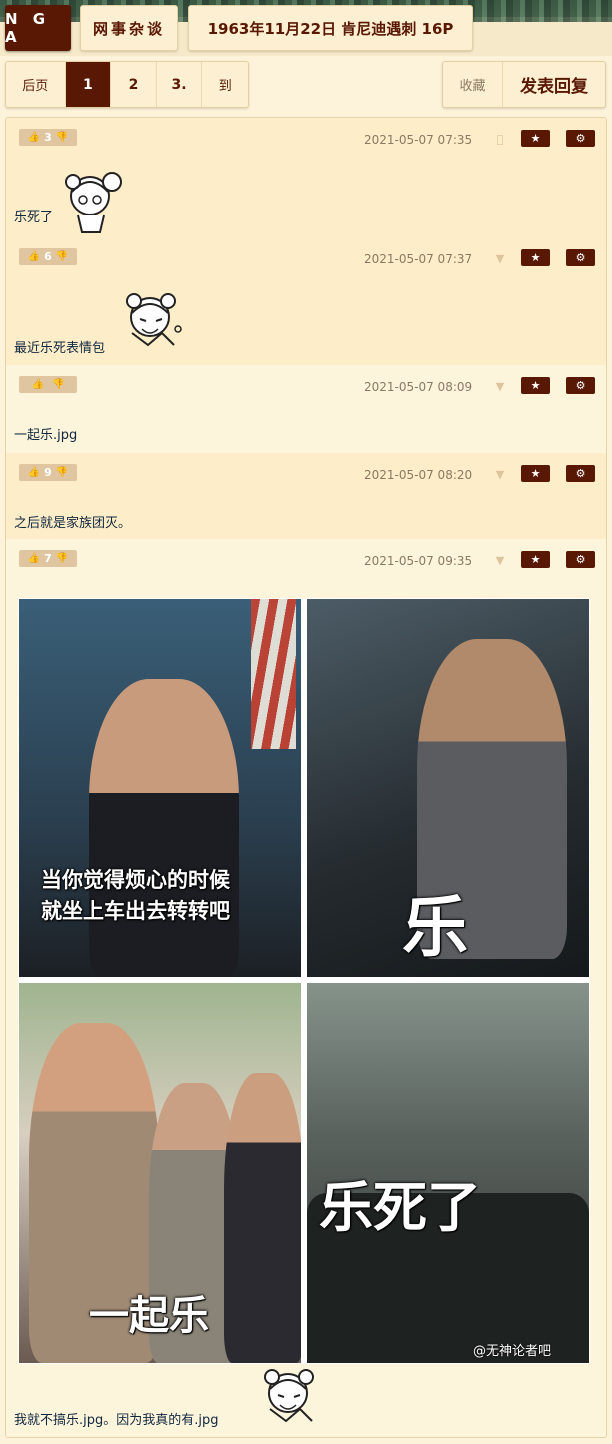  I want to click on pagination: 后页 1 2 3. 到, so click(127, 84).